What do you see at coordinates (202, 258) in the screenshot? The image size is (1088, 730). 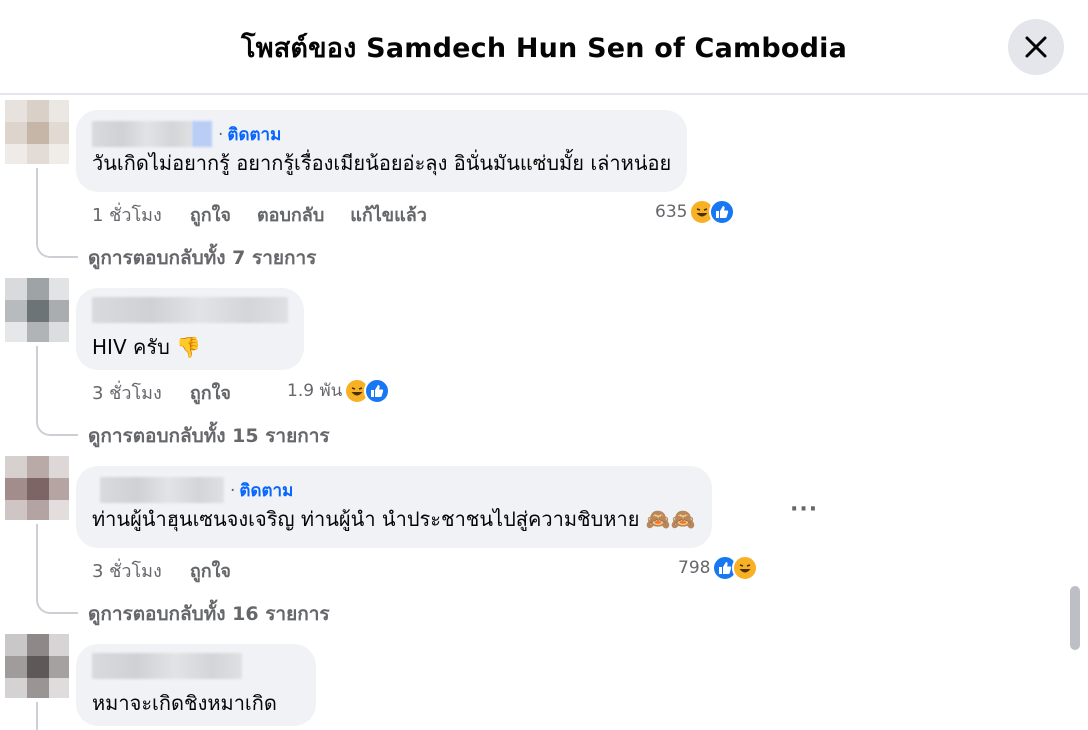 I see `view-replies-link: ดูการตอบกลับทั้ง 7 รายการ` at bounding box center [202, 258].